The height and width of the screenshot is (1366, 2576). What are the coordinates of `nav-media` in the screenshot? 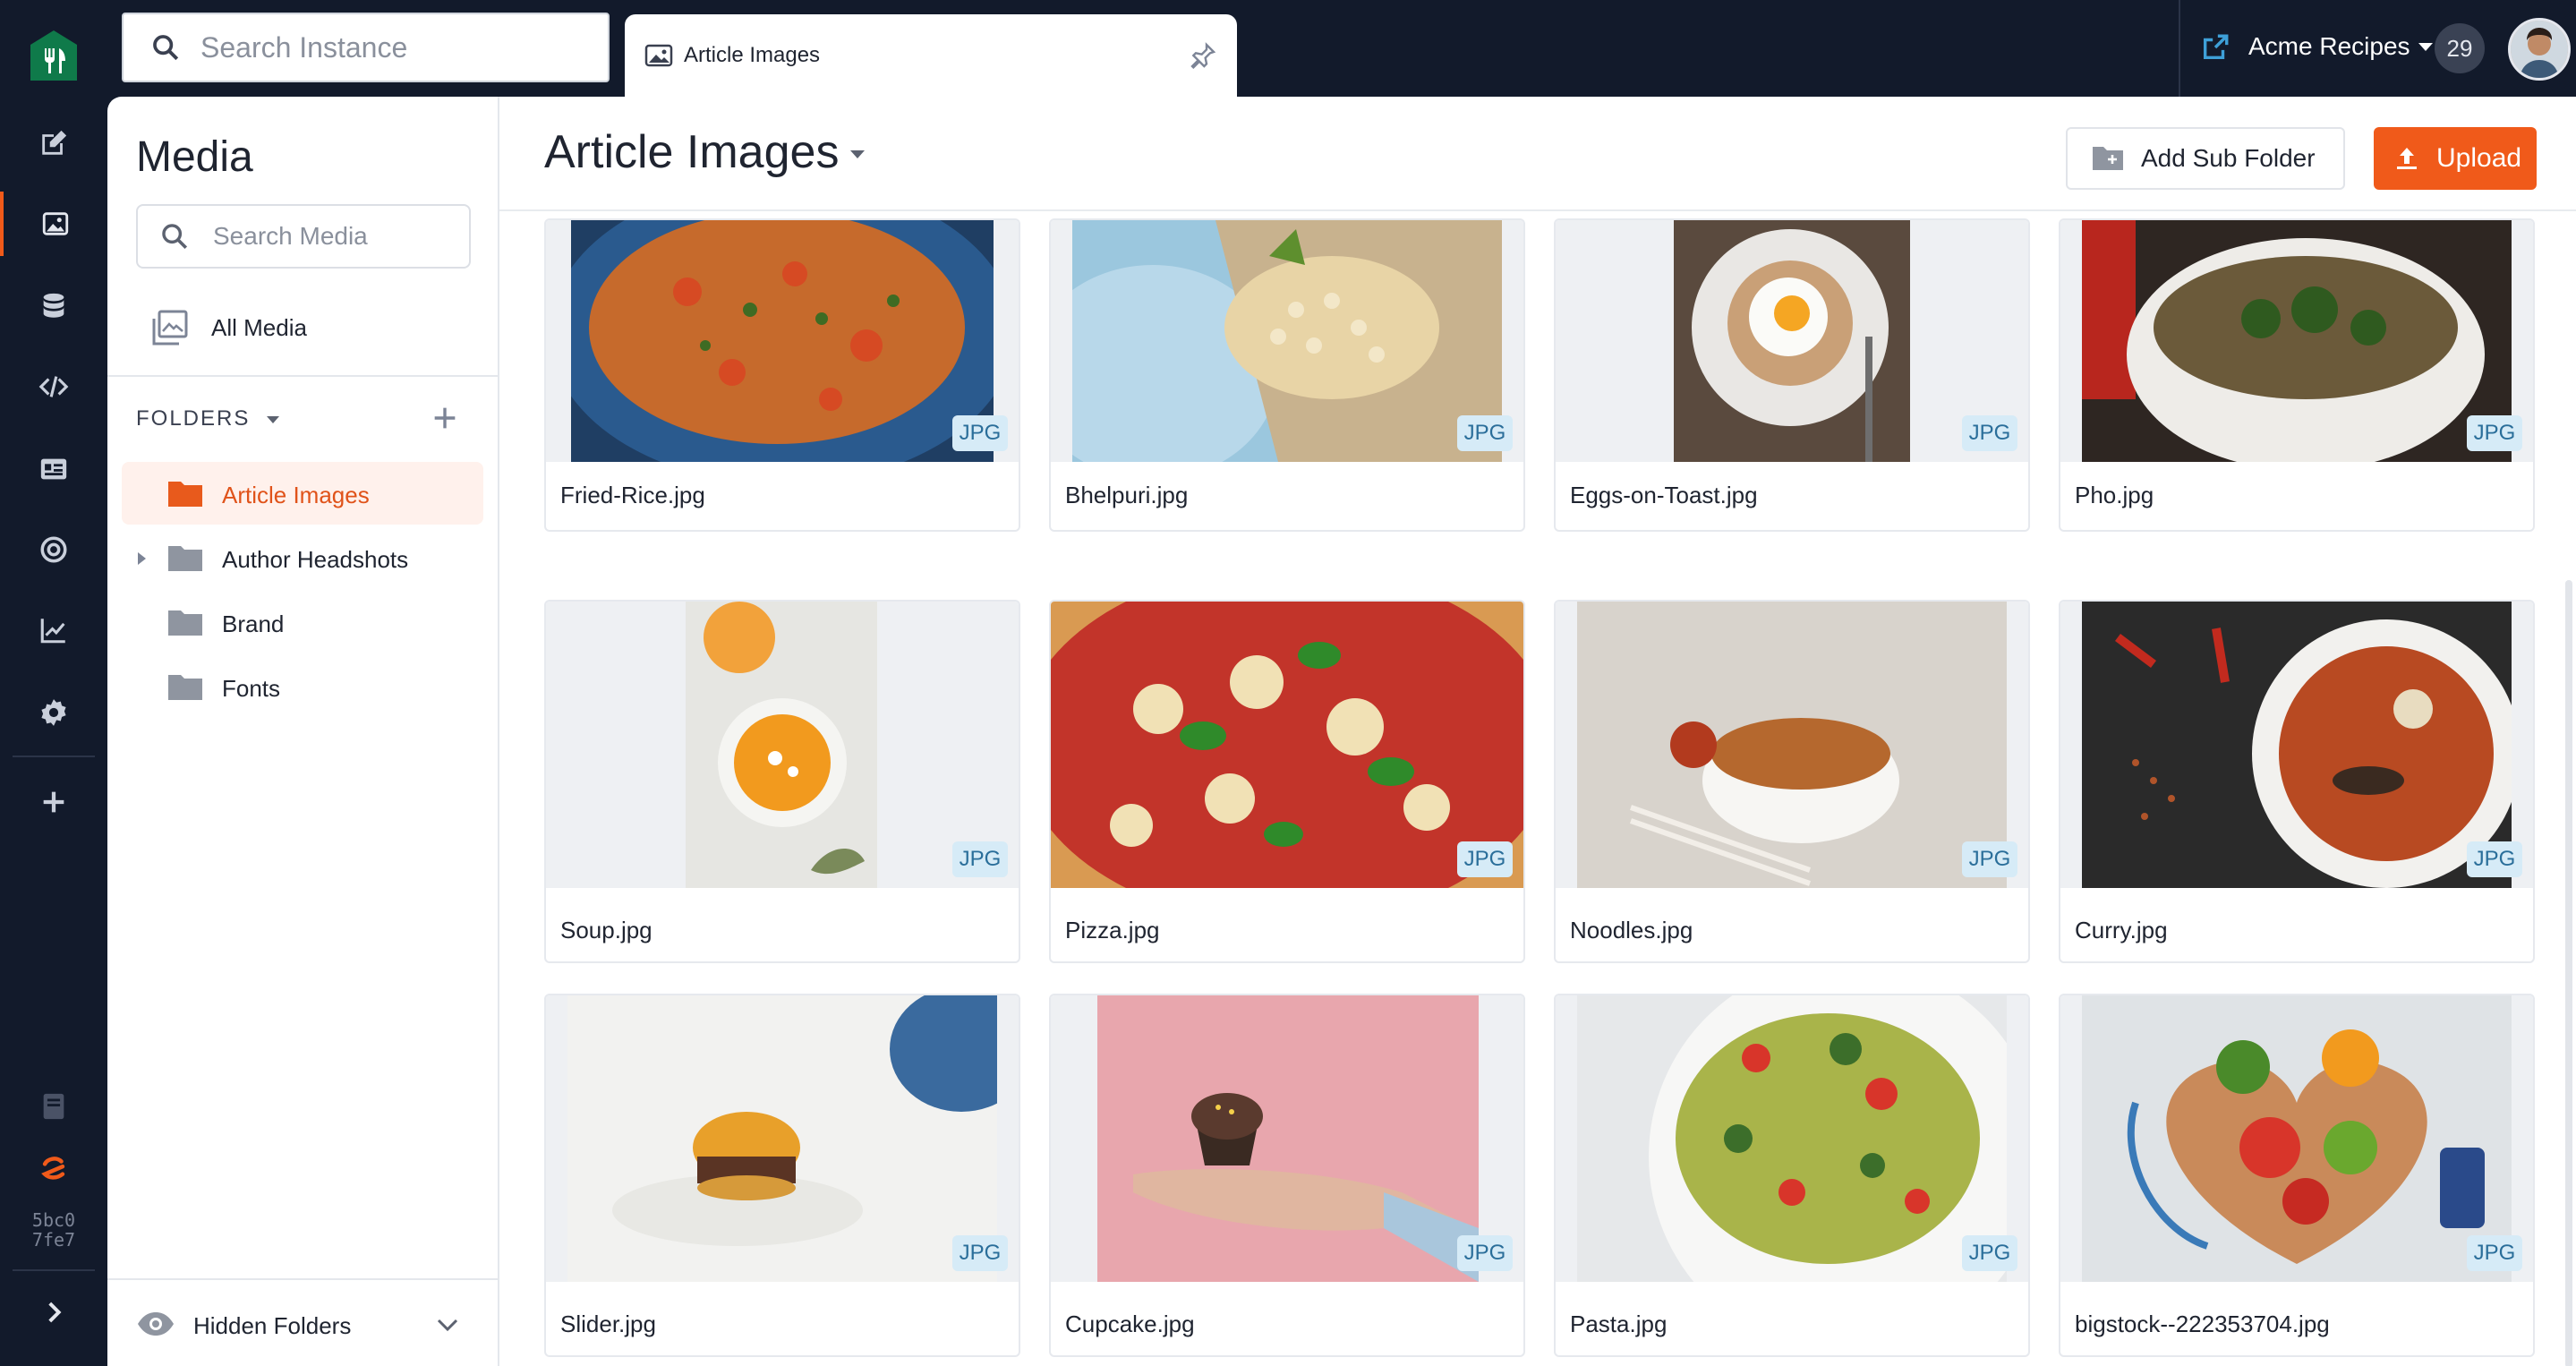 It's located at (53, 224).